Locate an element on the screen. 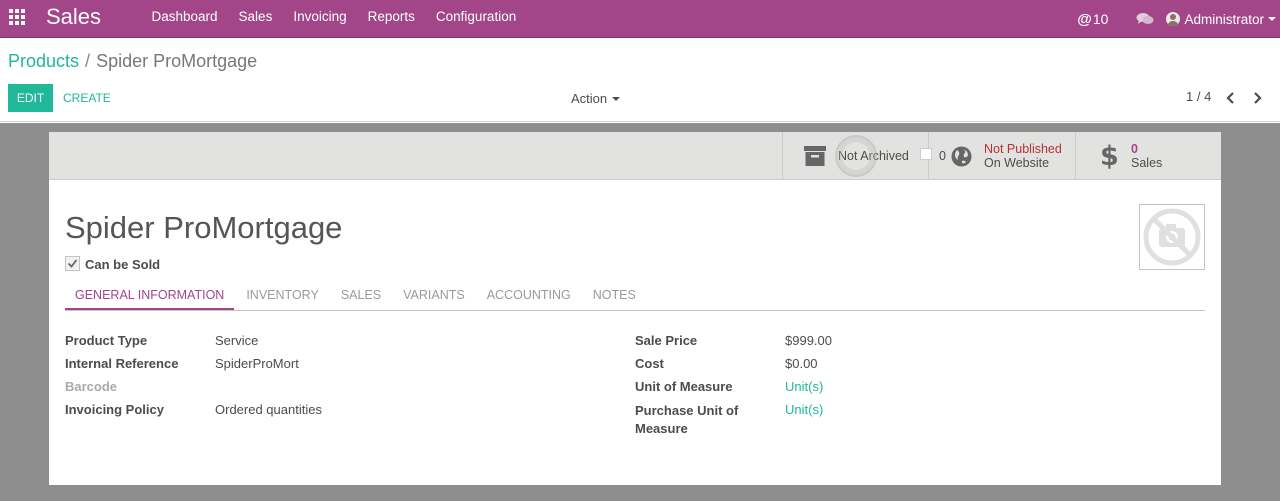 This screenshot has height=501, width=1280. cost-value: $0.00 is located at coordinates (801, 363).